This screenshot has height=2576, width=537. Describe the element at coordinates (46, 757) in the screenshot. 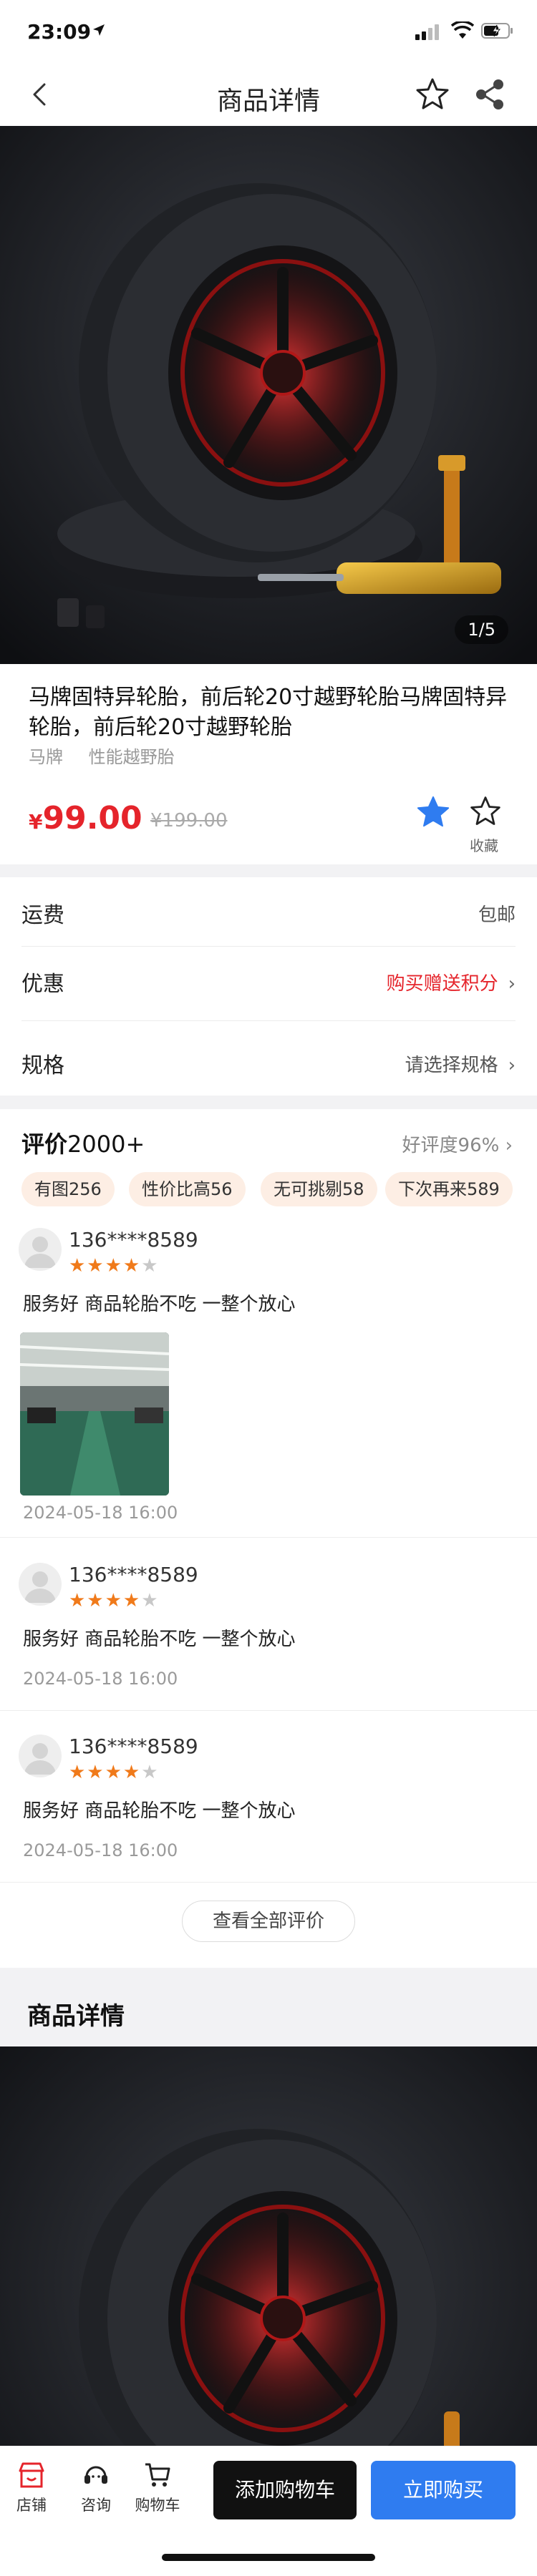

I see `product-tag: 马牌` at that location.